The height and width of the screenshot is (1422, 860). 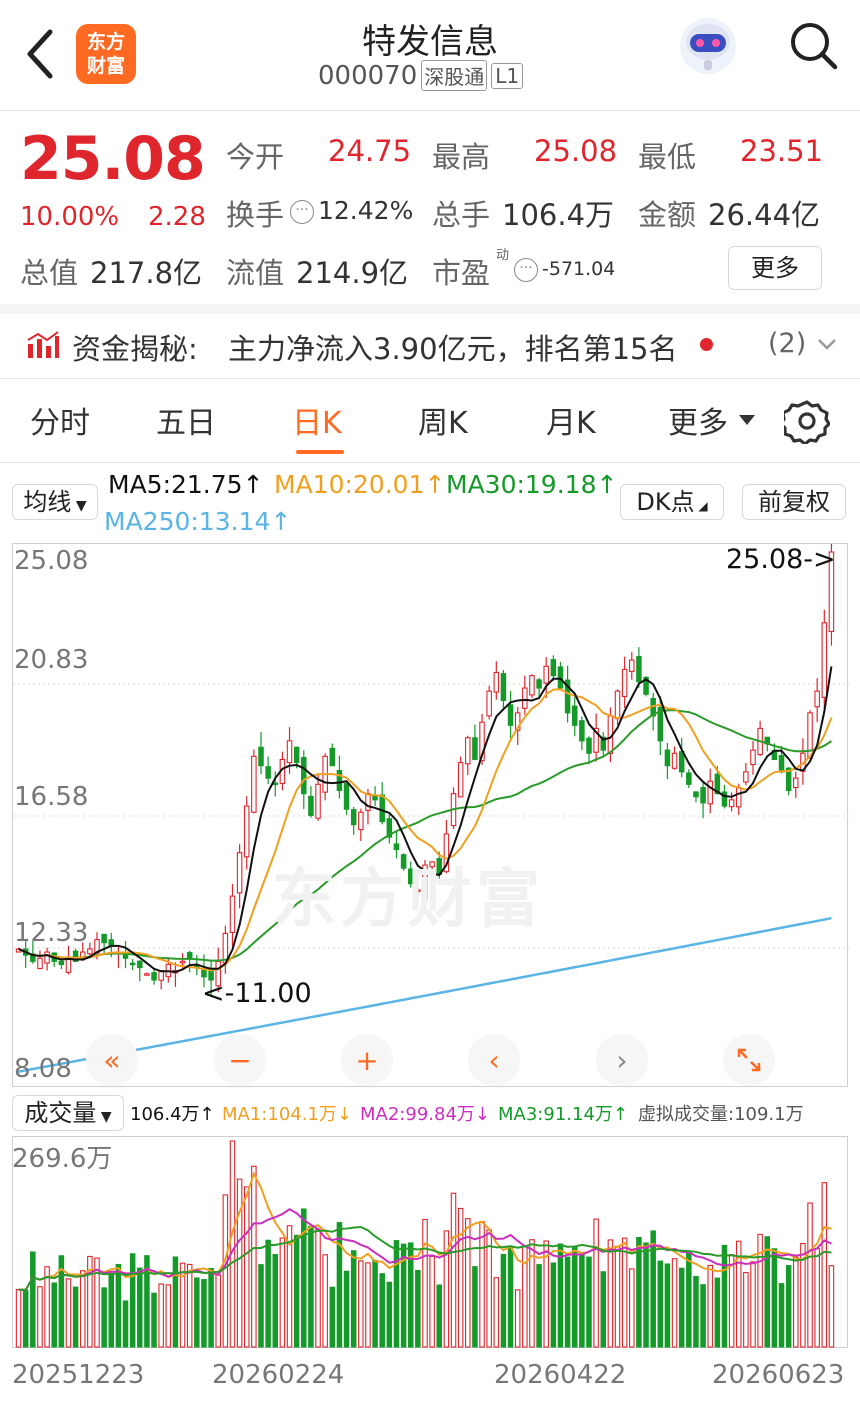 I want to click on unread-dot, so click(x=706, y=344).